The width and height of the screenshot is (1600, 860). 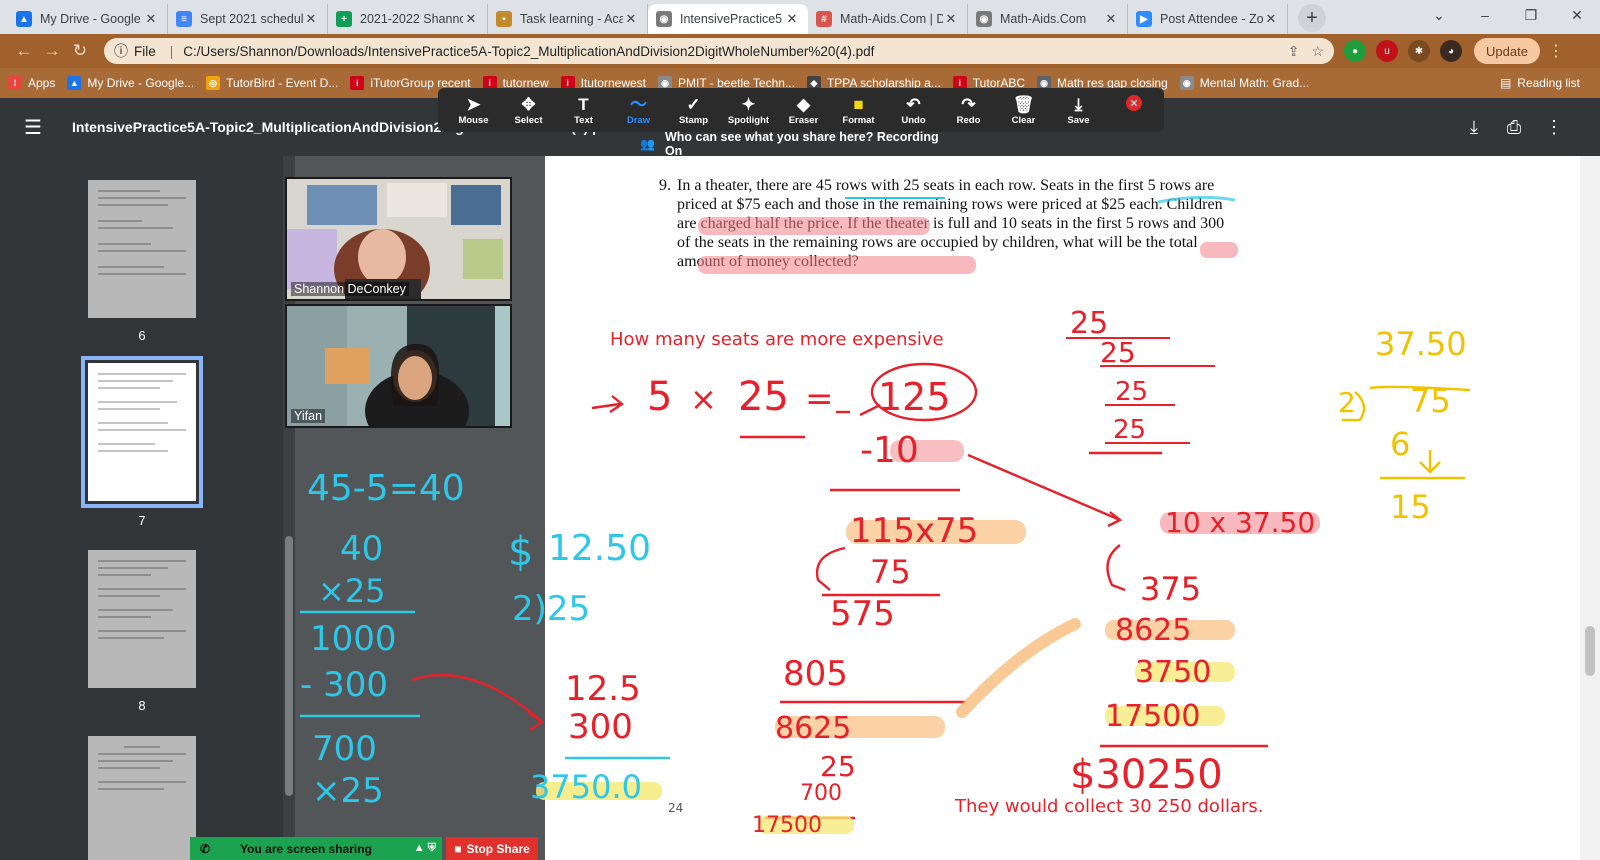 I want to click on zoom-tool-select: ✥ Select, so click(x=528, y=110).